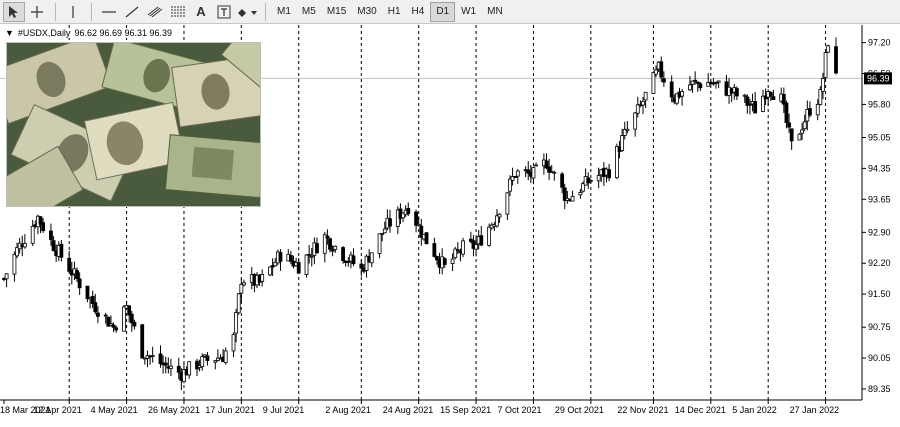  Describe the element at coordinates (230, 410) in the screenshot. I see `x-tick-label: 17 Jun 2021` at that location.